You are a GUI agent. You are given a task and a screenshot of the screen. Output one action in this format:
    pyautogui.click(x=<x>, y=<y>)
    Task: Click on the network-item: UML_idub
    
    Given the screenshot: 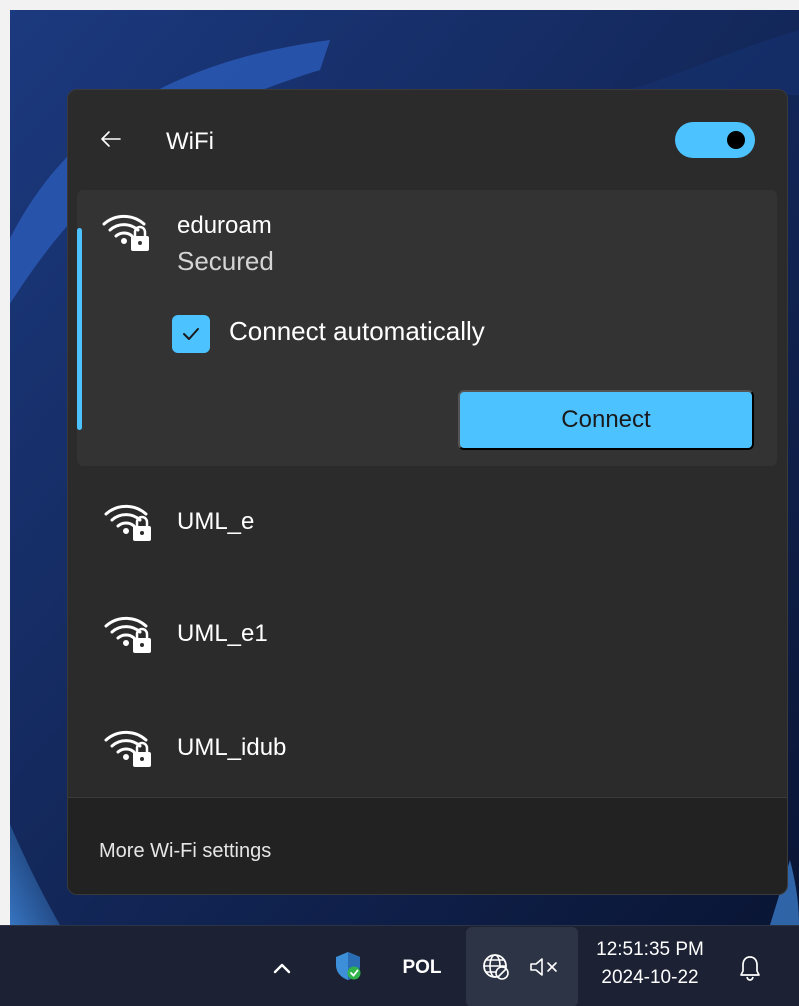 What is the action you would take?
    pyautogui.click(x=427, y=741)
    